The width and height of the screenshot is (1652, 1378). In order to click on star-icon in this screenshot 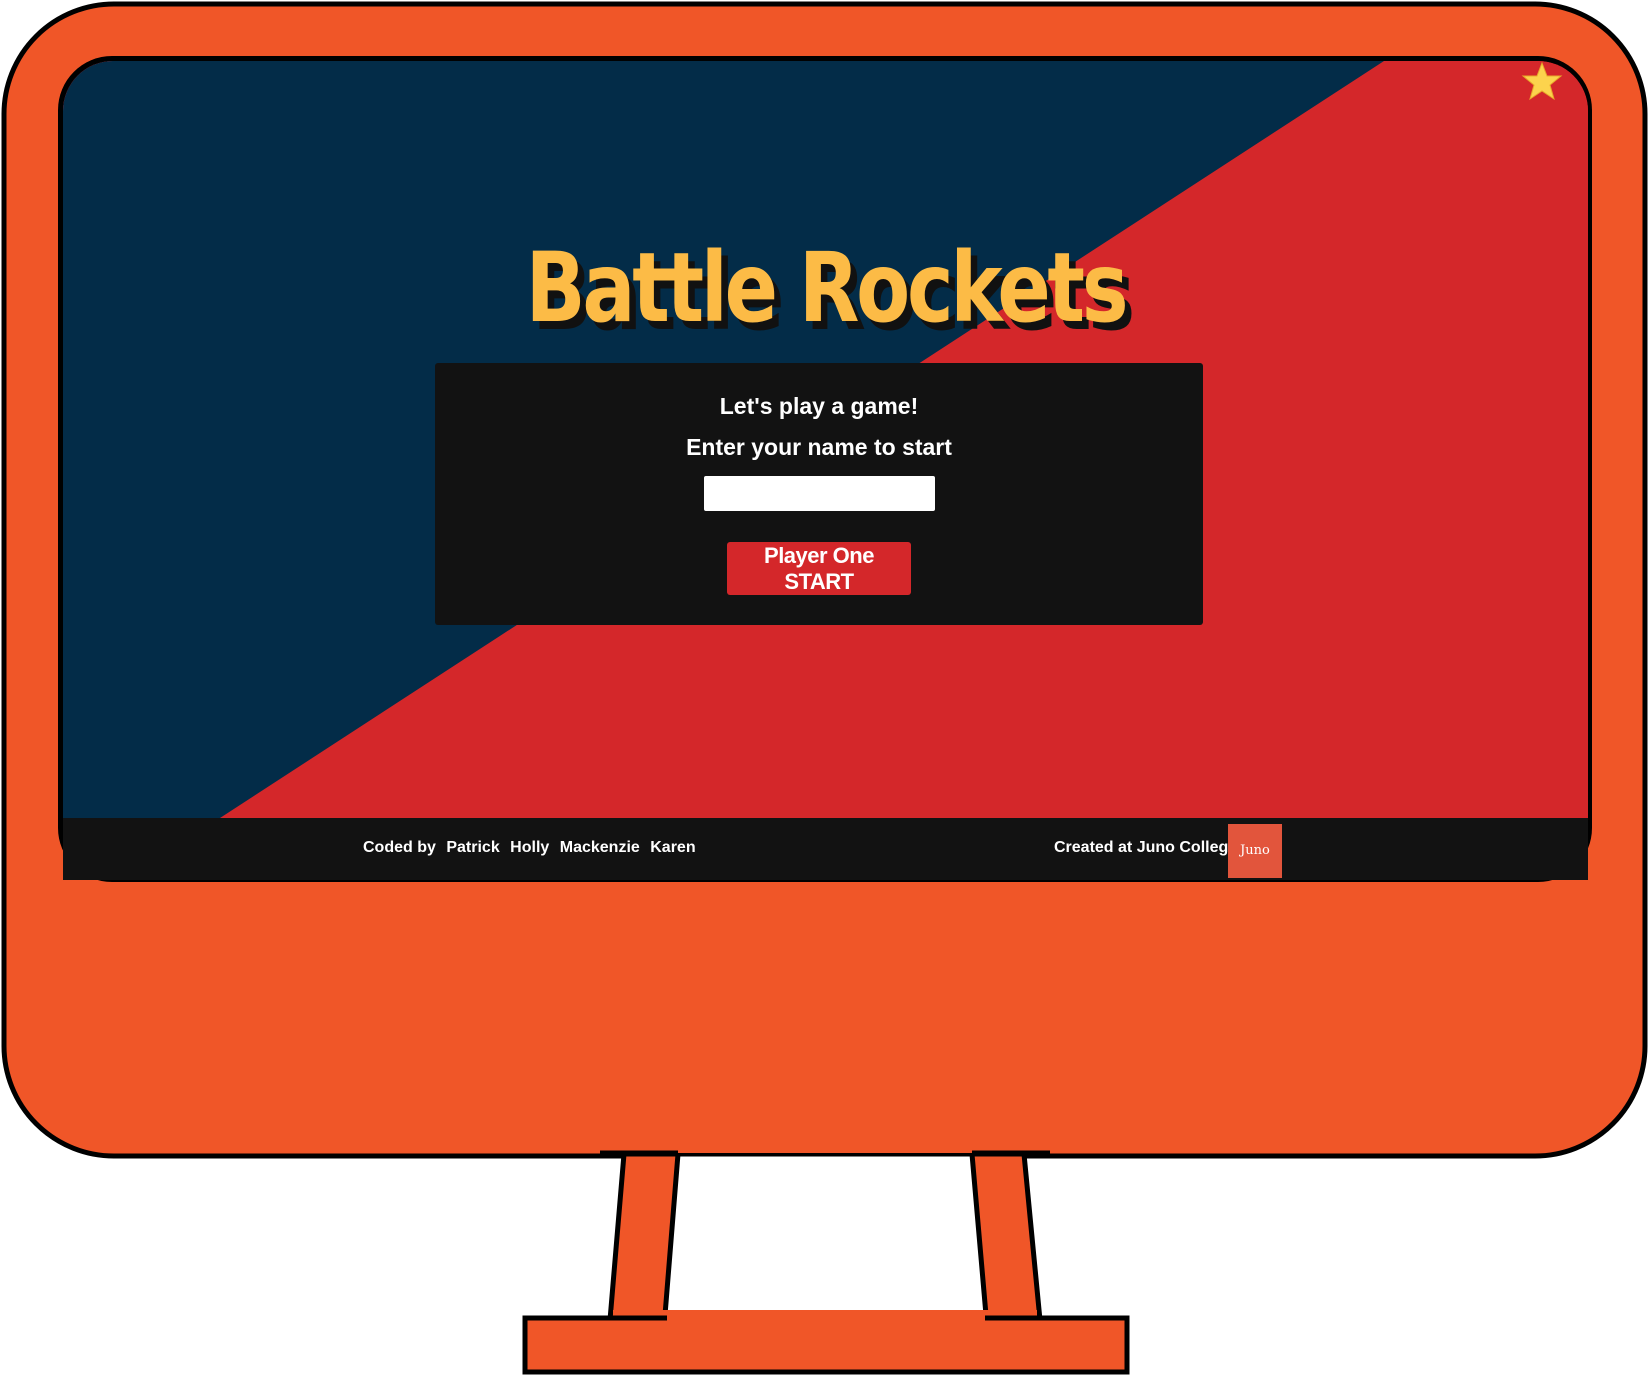, I will do `click(1542, 81)`.